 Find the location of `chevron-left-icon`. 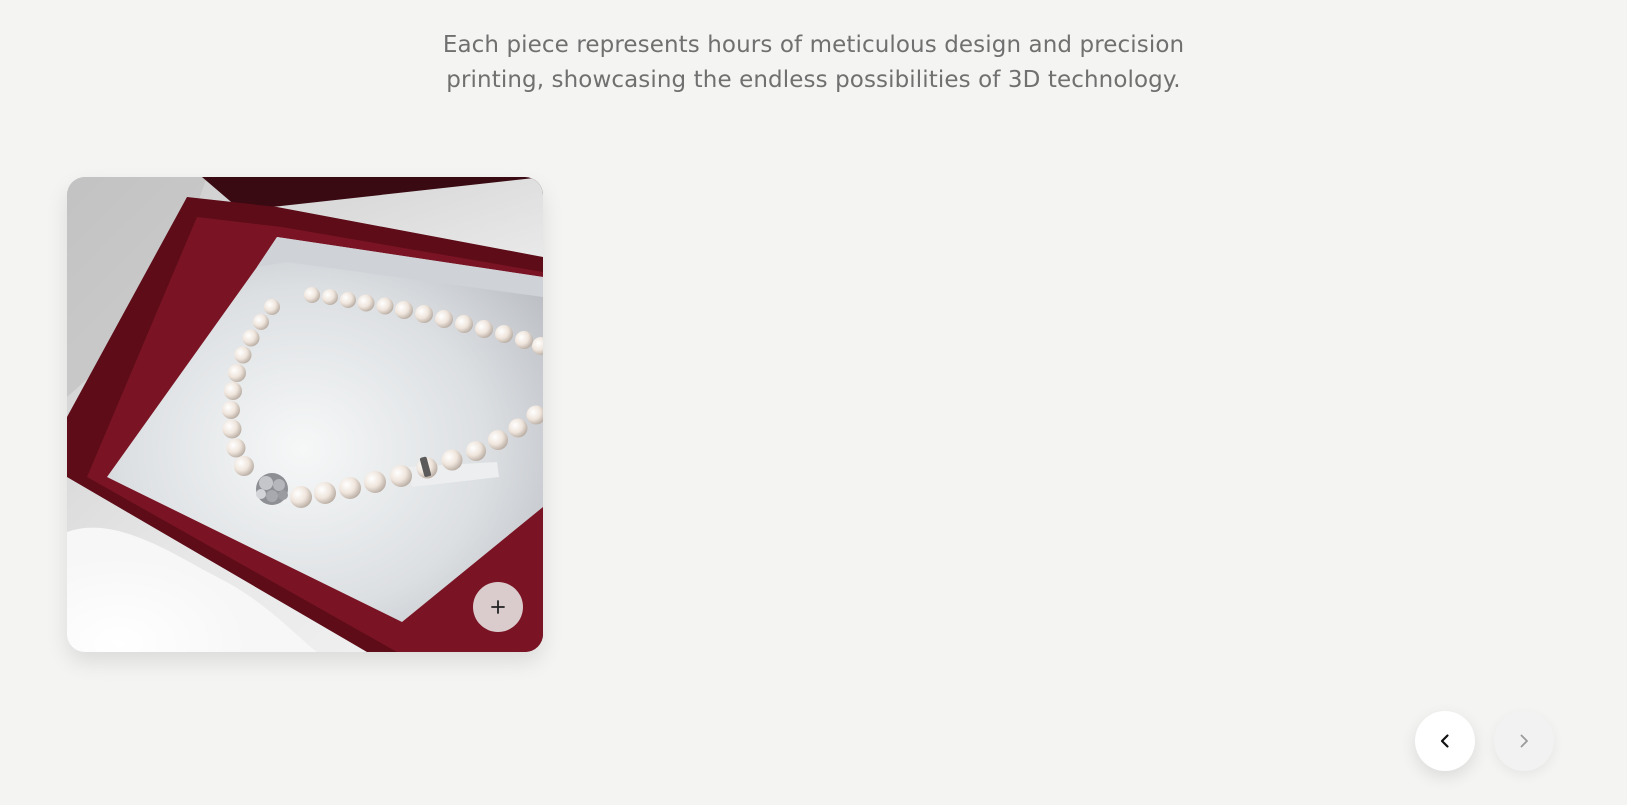

chevron-left-icon is located at coordinates (1444, 741).